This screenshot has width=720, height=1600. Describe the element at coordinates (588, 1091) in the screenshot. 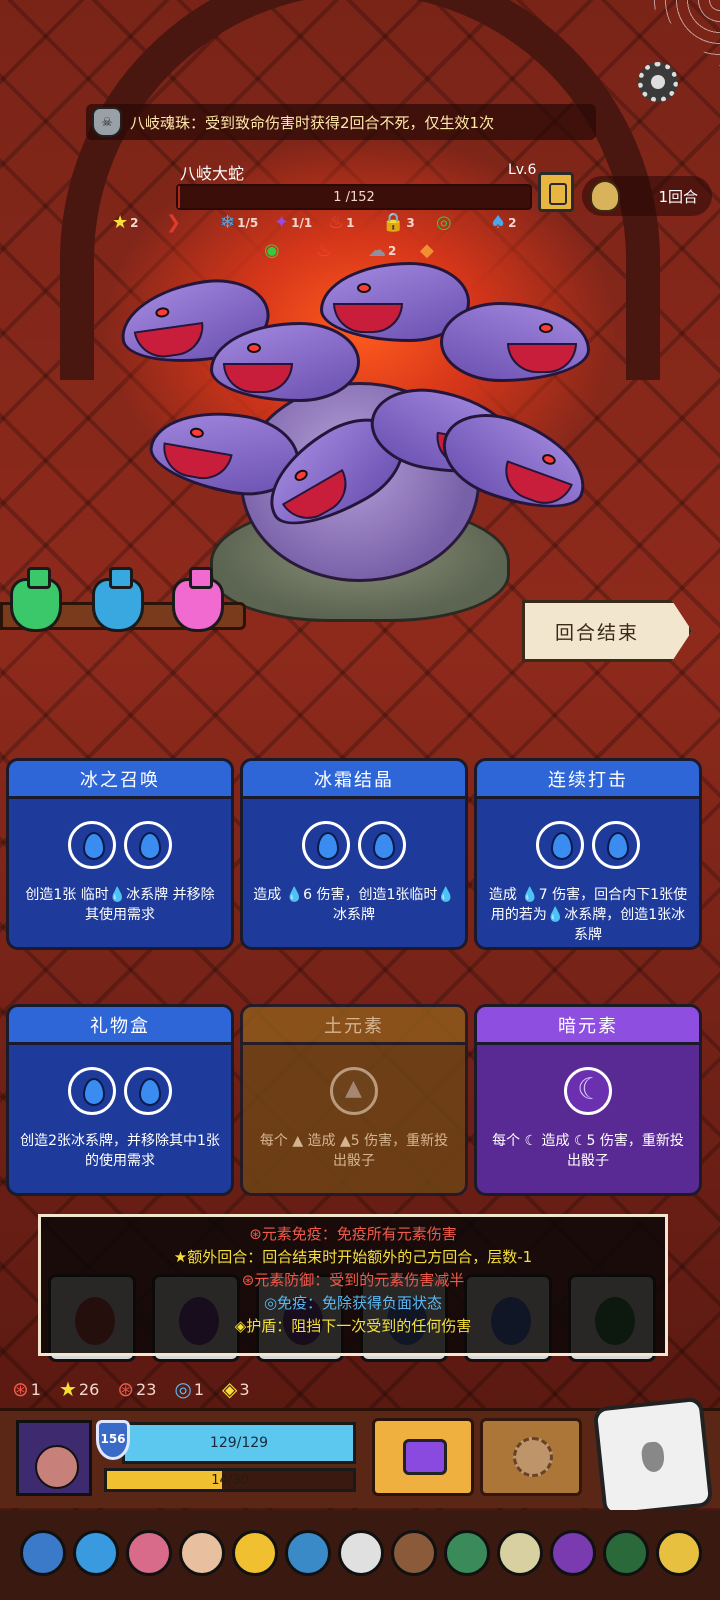

I see `dark-element-slot-icon` at that location.